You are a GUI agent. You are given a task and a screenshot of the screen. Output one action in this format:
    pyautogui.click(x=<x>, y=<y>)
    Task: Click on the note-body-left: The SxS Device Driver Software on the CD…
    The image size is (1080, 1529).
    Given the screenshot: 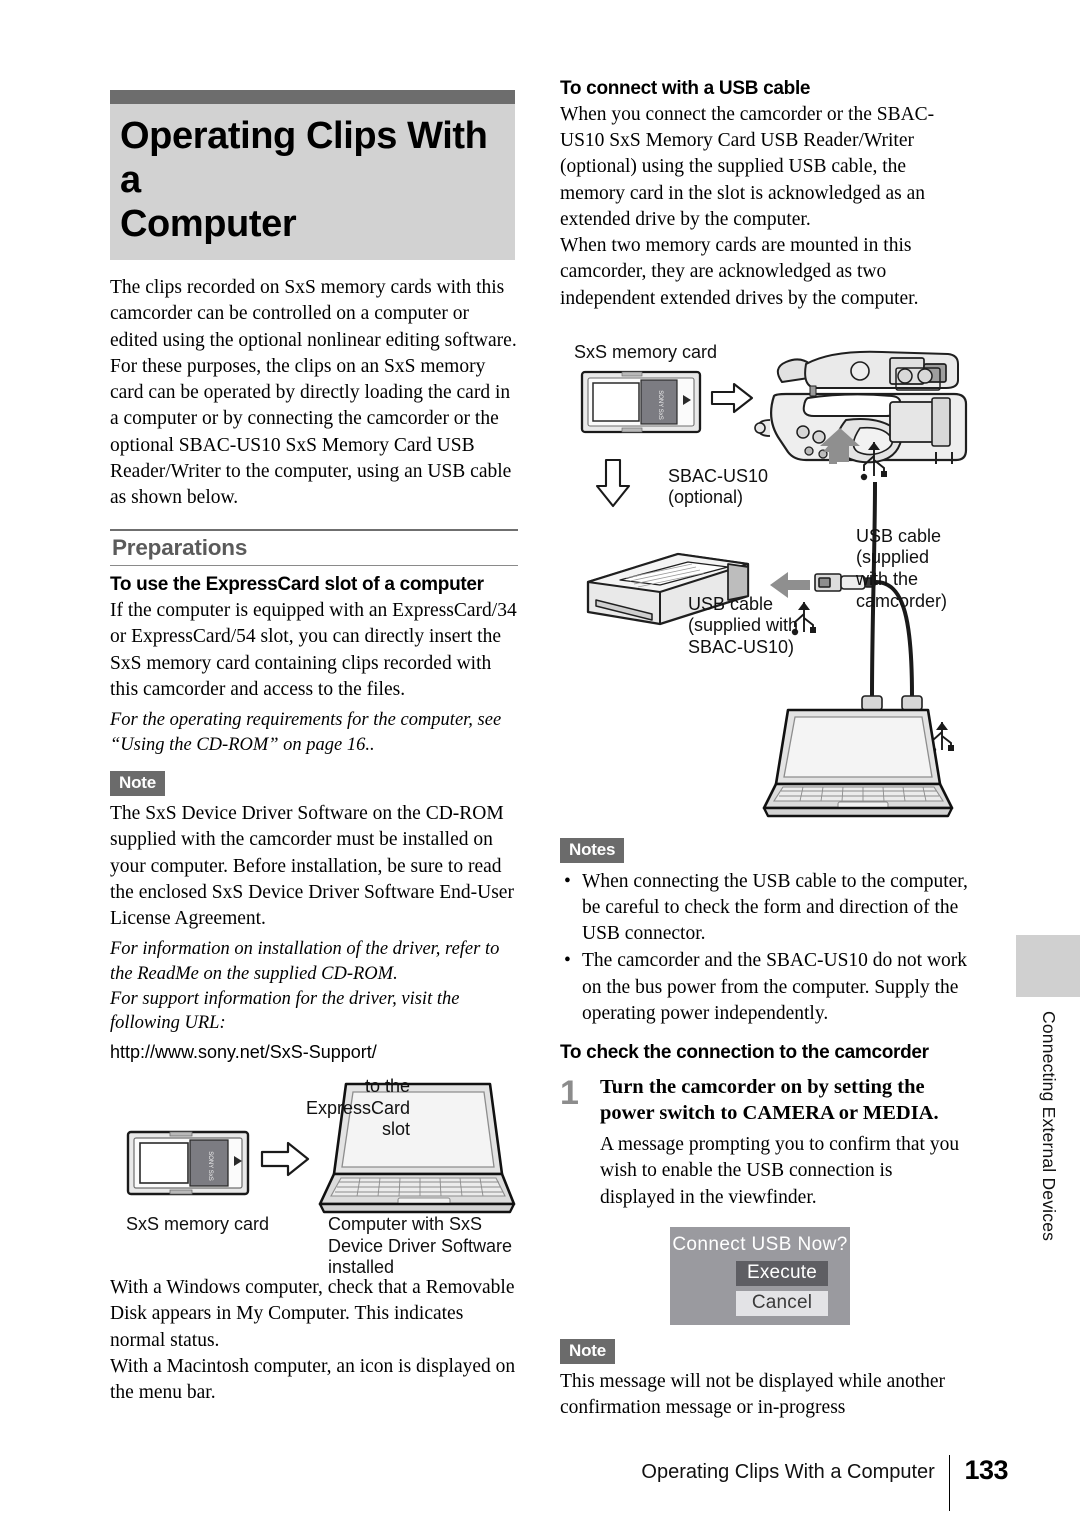 What is the action you would take?
    pyautogui.click(x=312, y=866)
    